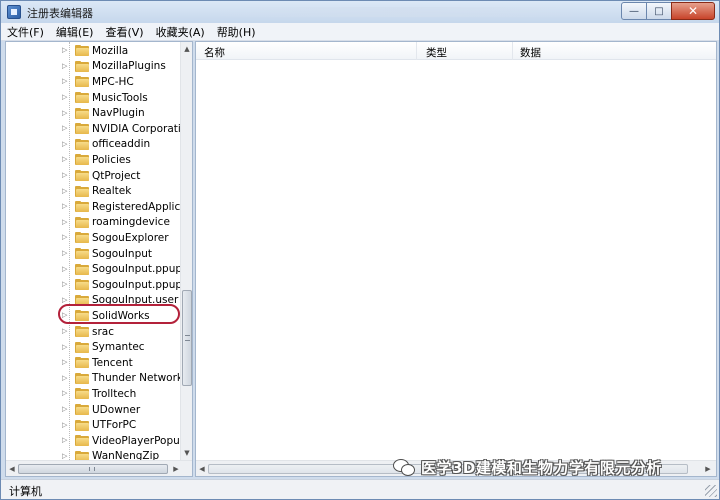 The height and width of the screenshot is (500, 720). I want to click on tree-item-realtek: ▷ Realtek, so click(93, 191).